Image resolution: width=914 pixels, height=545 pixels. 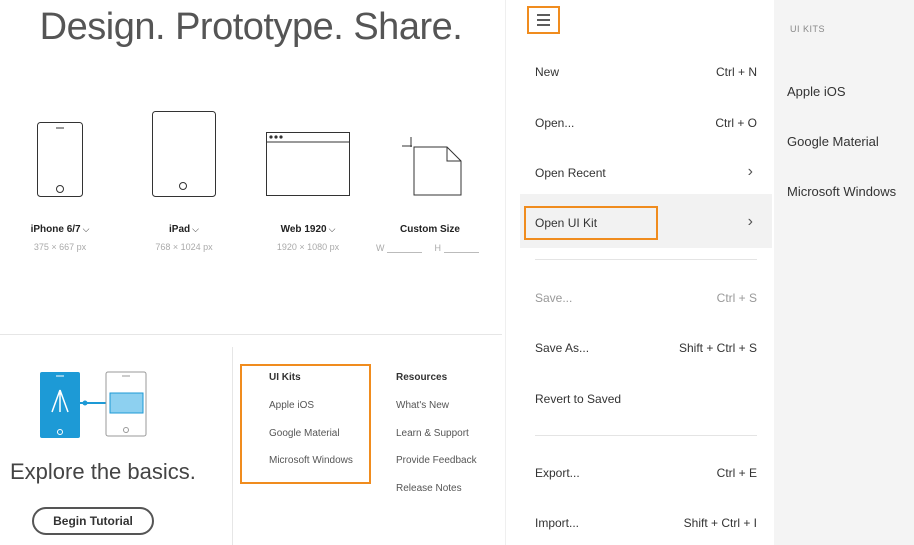 I want to click on preset-label: Custom Size, so click(x=429, y=229).